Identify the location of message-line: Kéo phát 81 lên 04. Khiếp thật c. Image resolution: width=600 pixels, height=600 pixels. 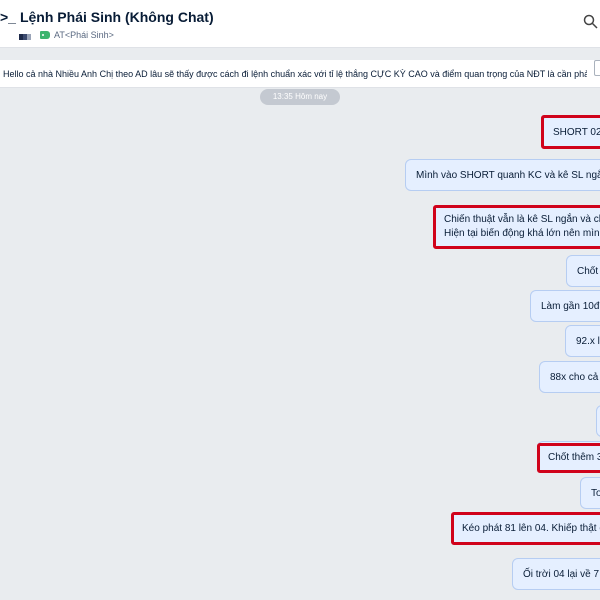
(531, 528).